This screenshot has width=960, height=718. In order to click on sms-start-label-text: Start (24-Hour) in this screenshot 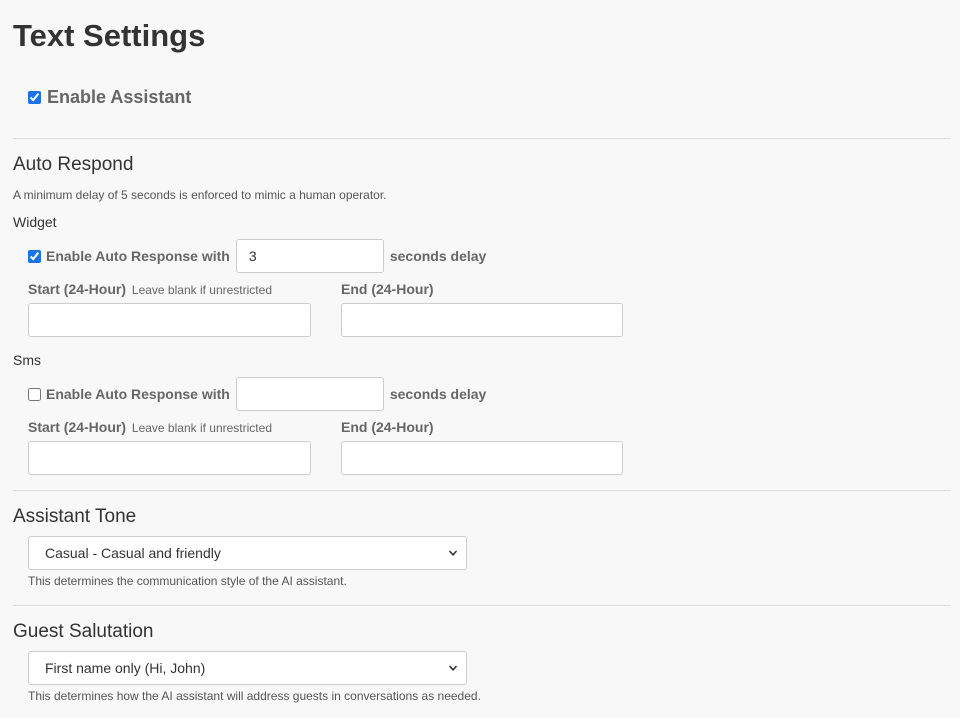, I will do `click(77, 427)`.